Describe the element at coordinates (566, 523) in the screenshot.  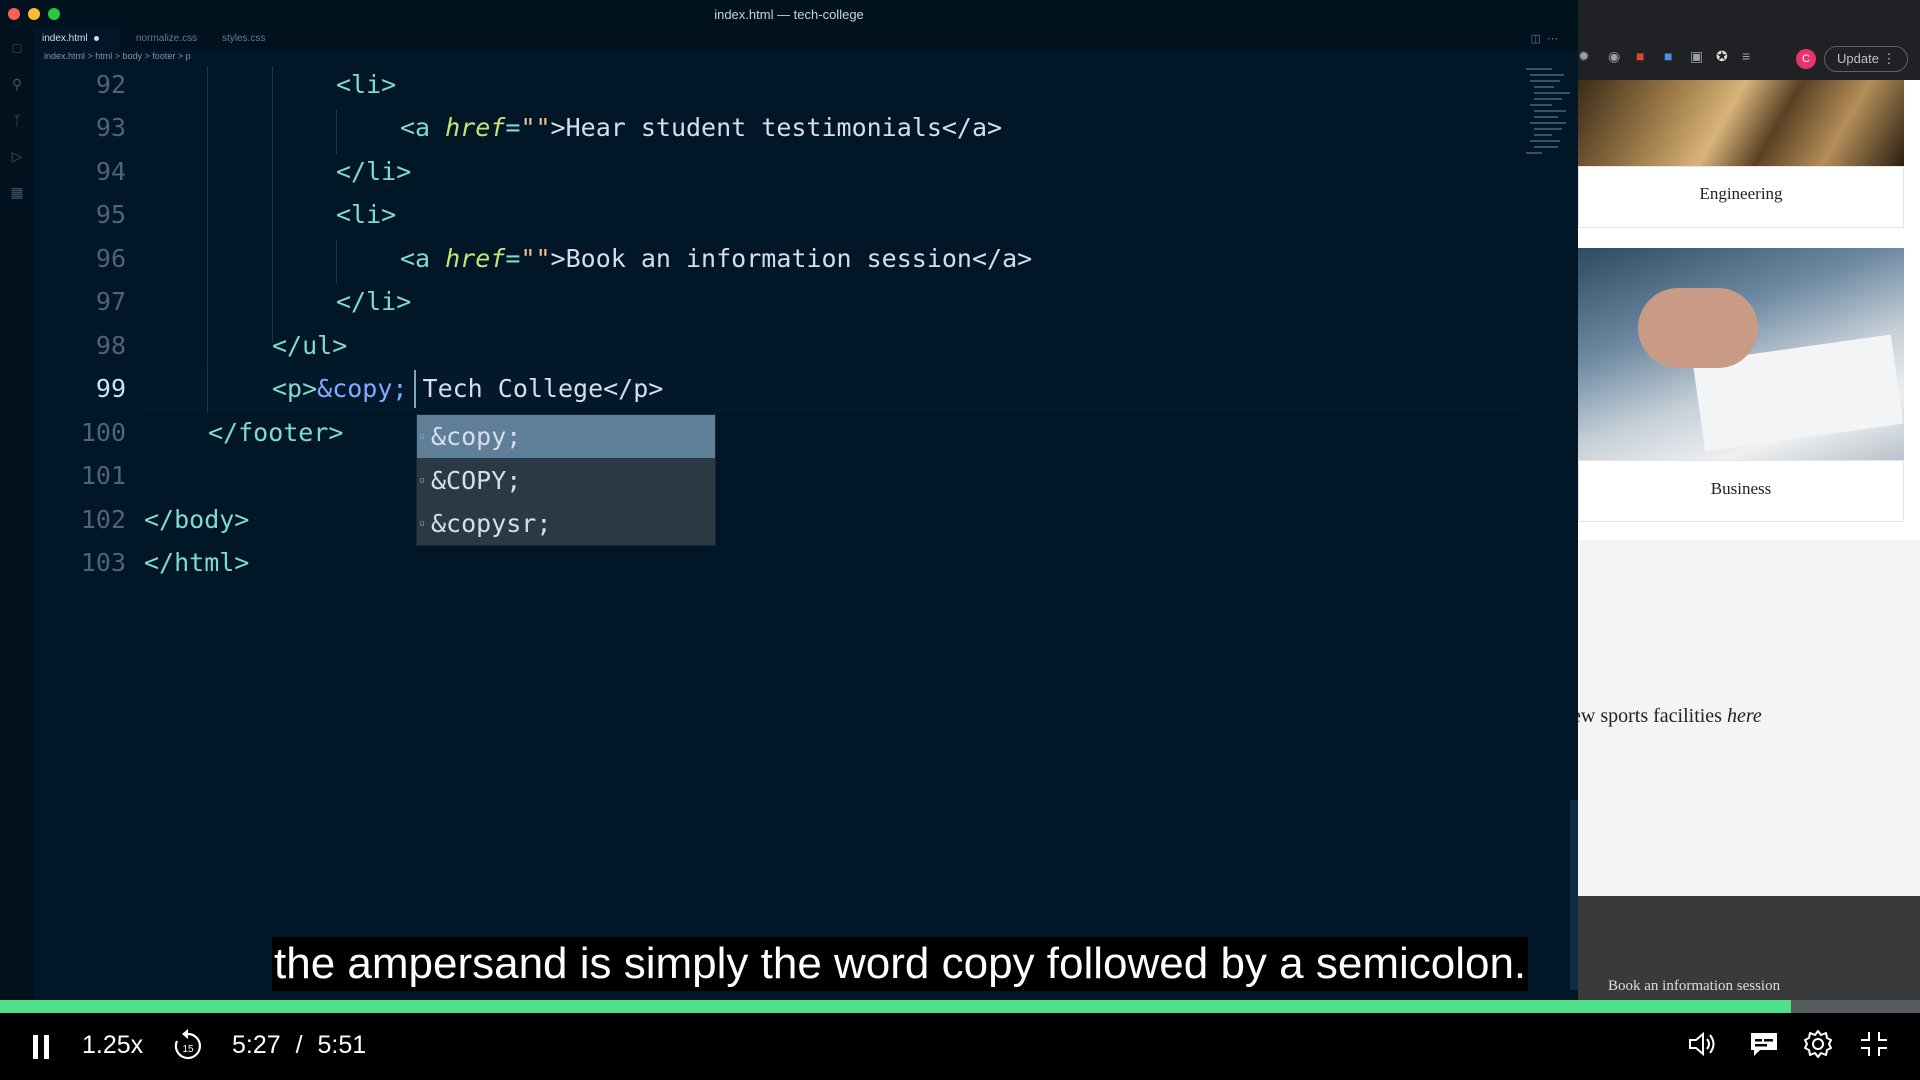
I see `suggestion-item: ▫ &copysr;` at that location.